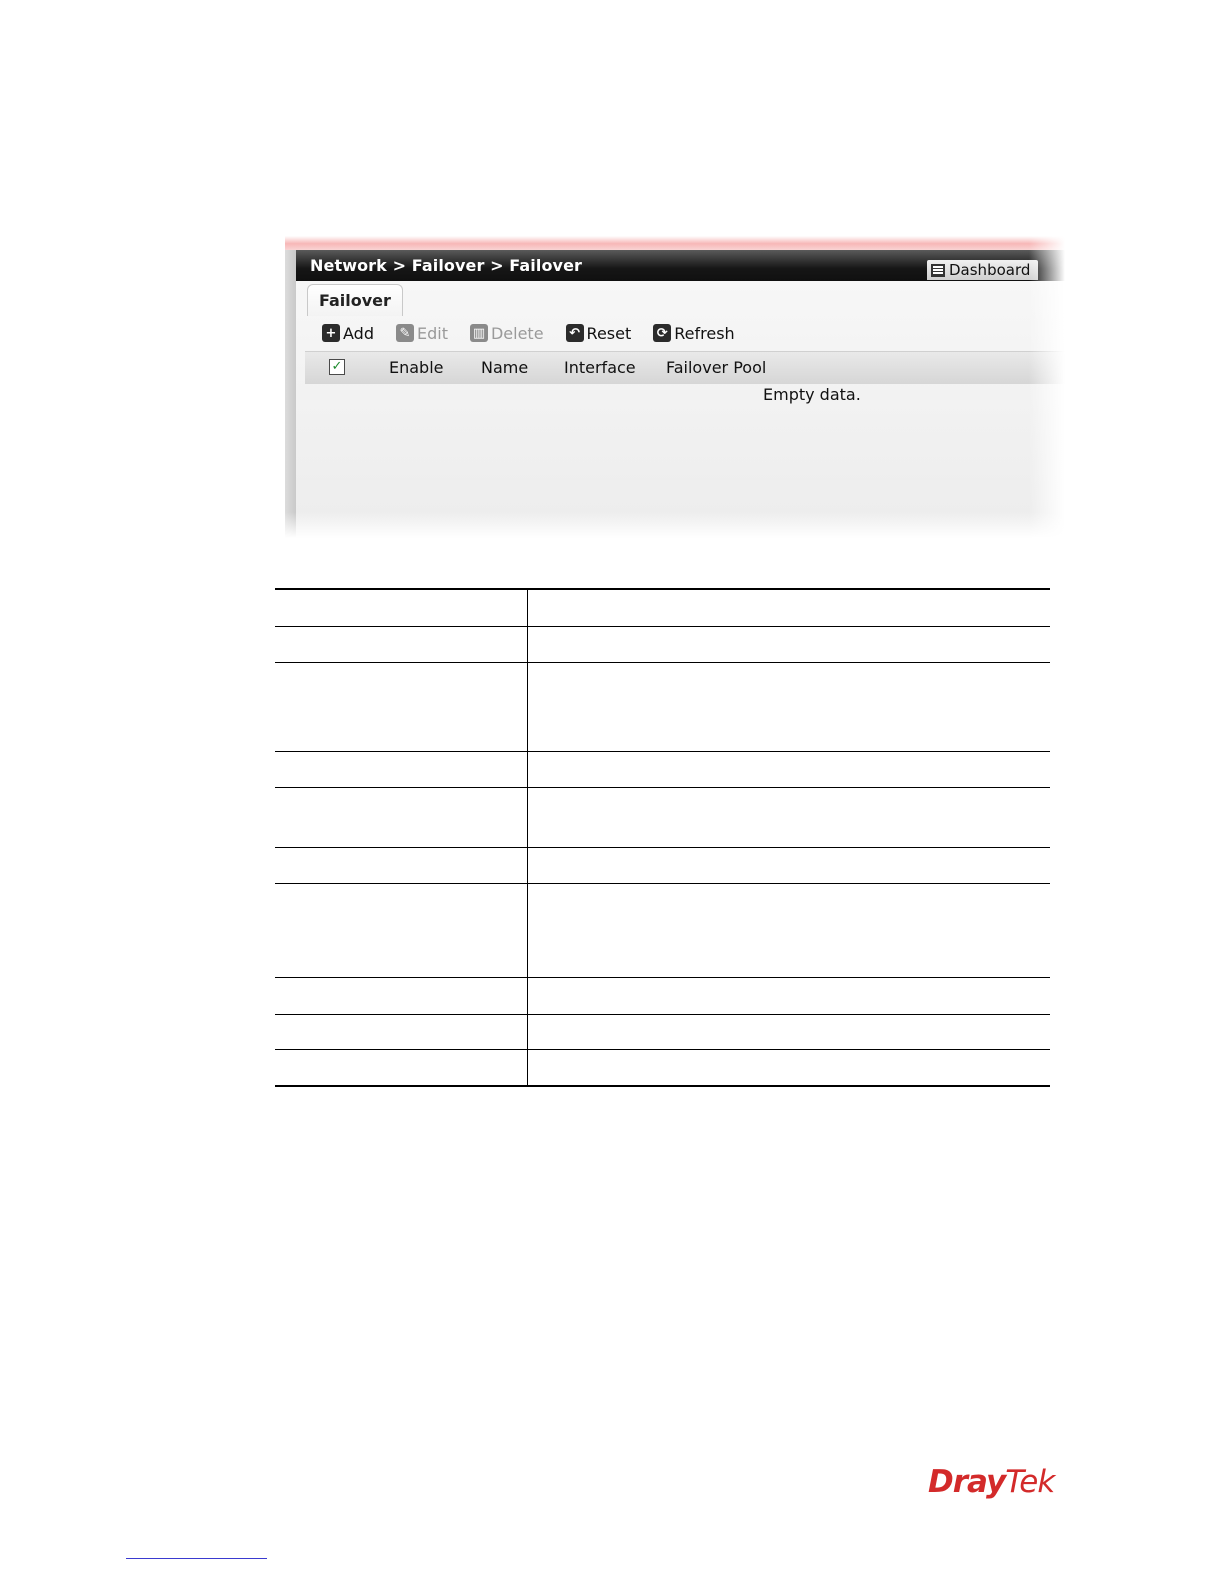 The image size is (1224, 1584). I want to click on column-name: Name, so click(504, 367).